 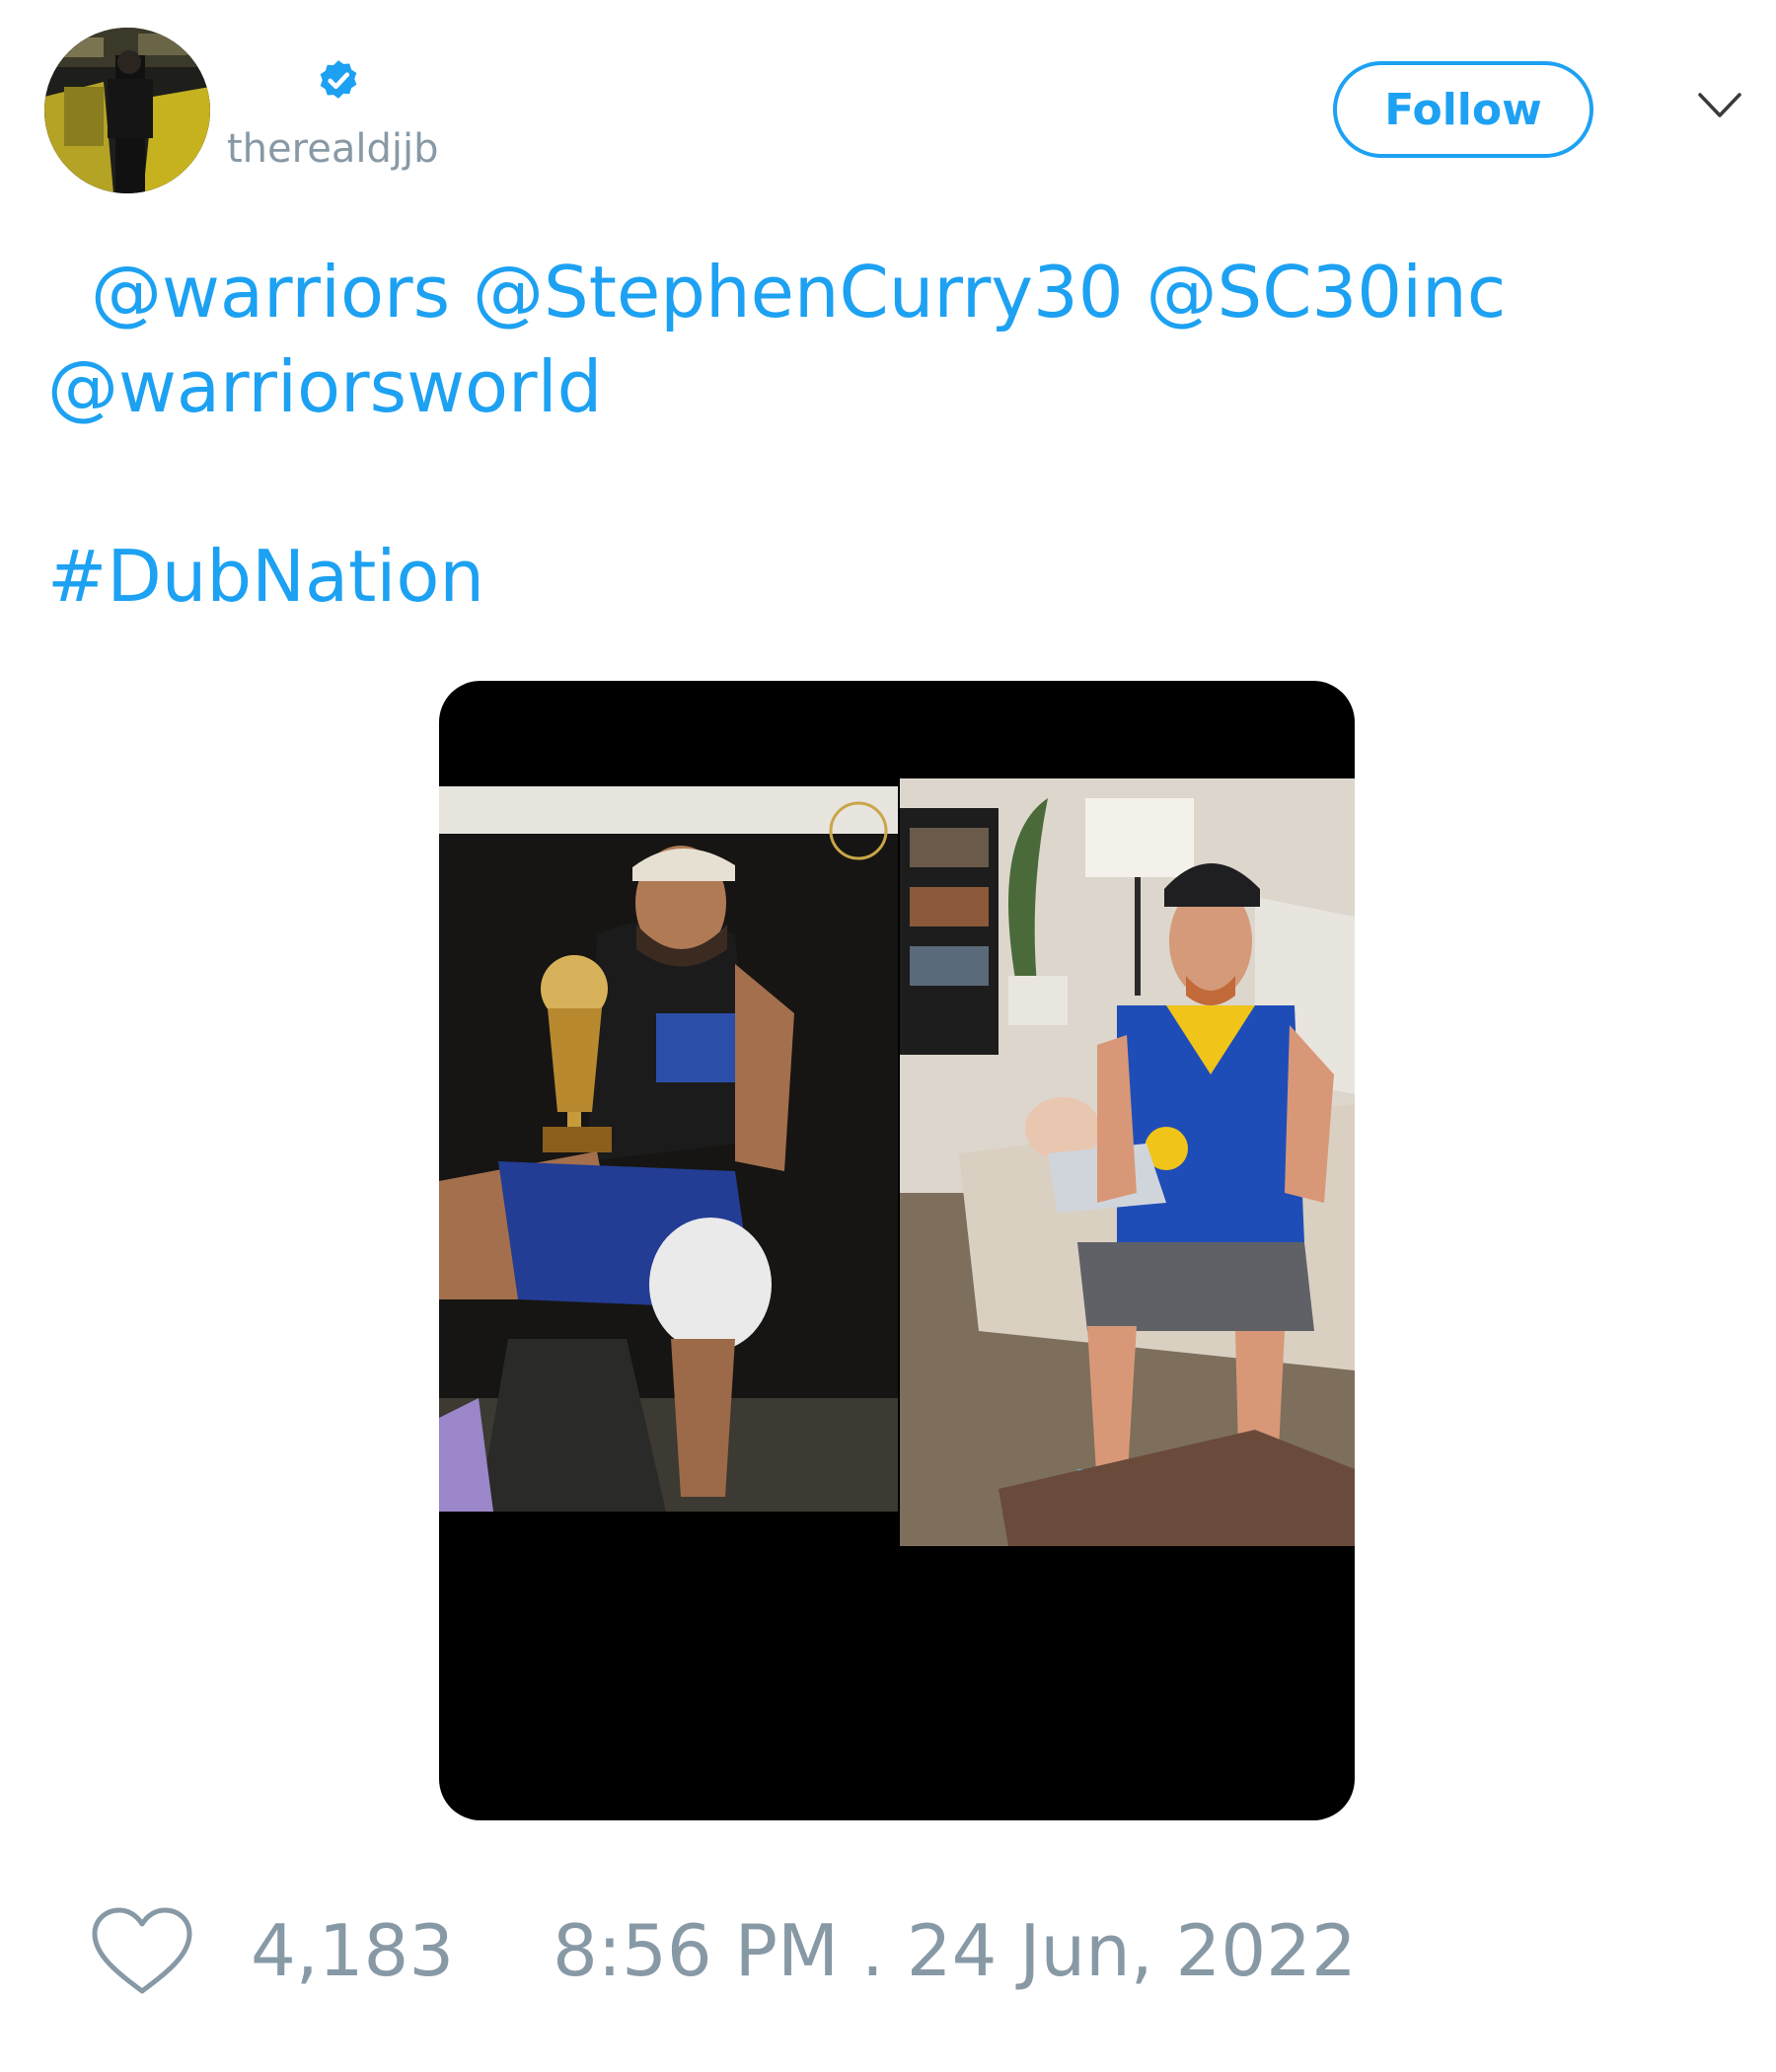 I want to click on like-count: 4,183, so click(x=353, y=1951).